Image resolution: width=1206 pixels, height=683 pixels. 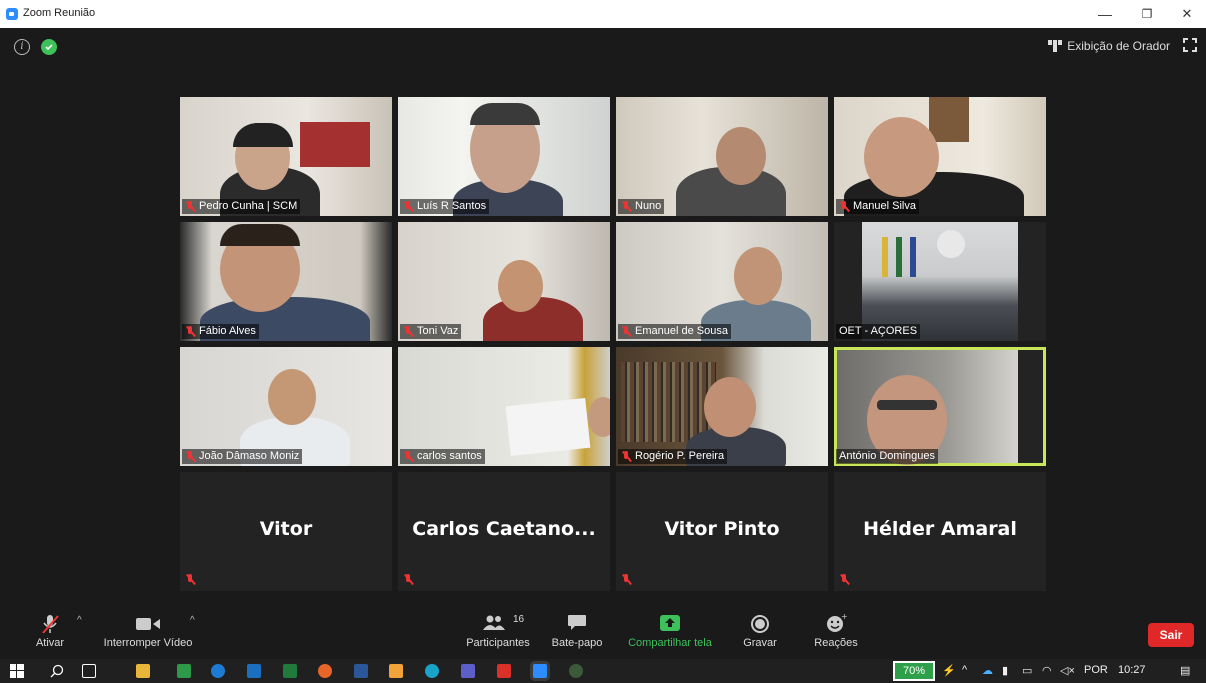 What do you see at coordinates (432, 671) in the screenshot?
I see `edge-icon` at bounding box center [432, 671].